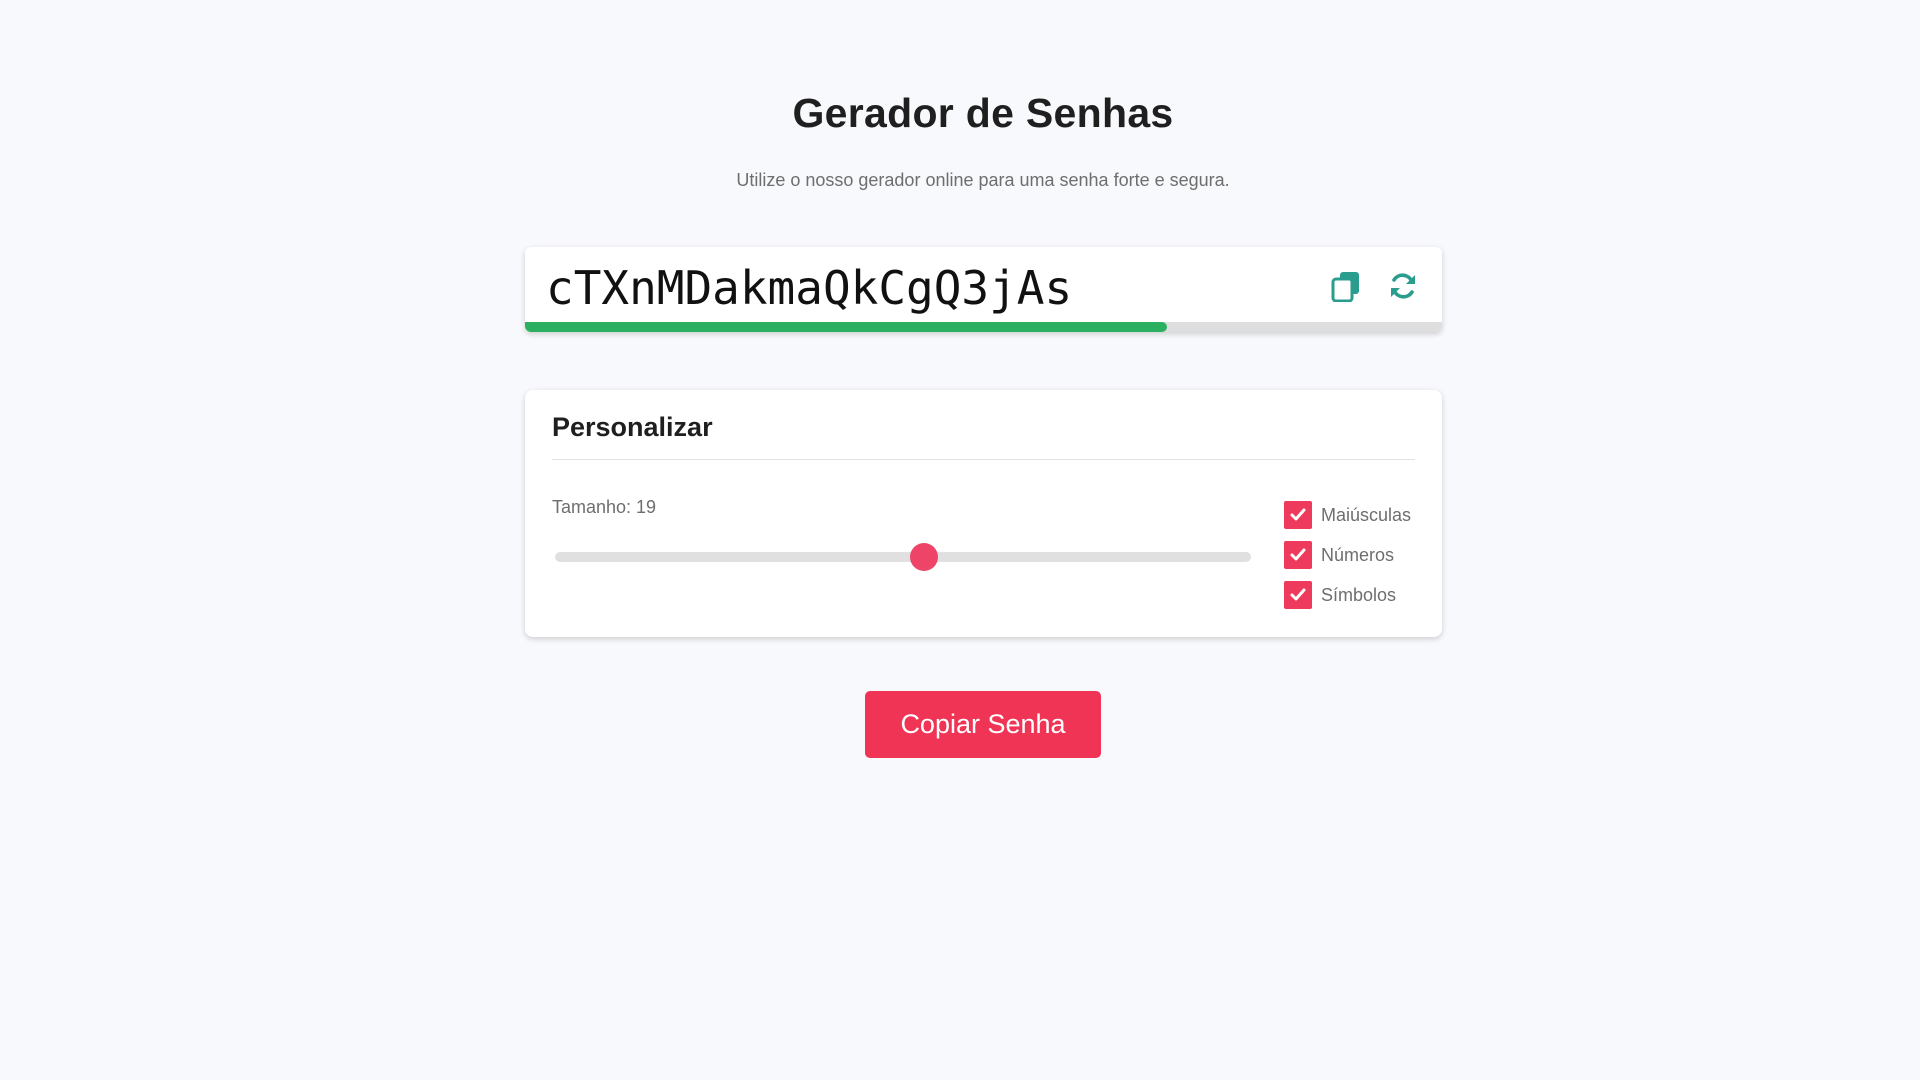  I want to click on uppercase-checkbox, so click(1298, 515).